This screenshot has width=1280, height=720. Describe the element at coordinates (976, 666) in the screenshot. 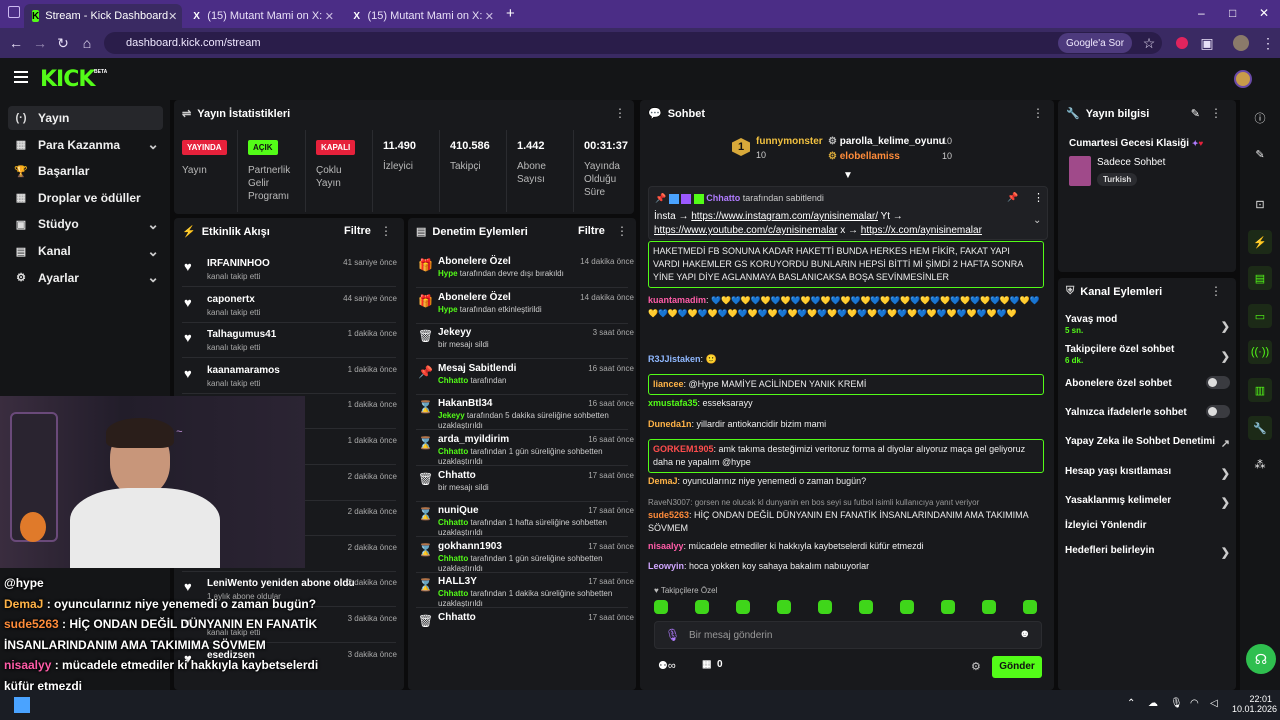

I see `chat-settings-icon: ⚙` at that location.